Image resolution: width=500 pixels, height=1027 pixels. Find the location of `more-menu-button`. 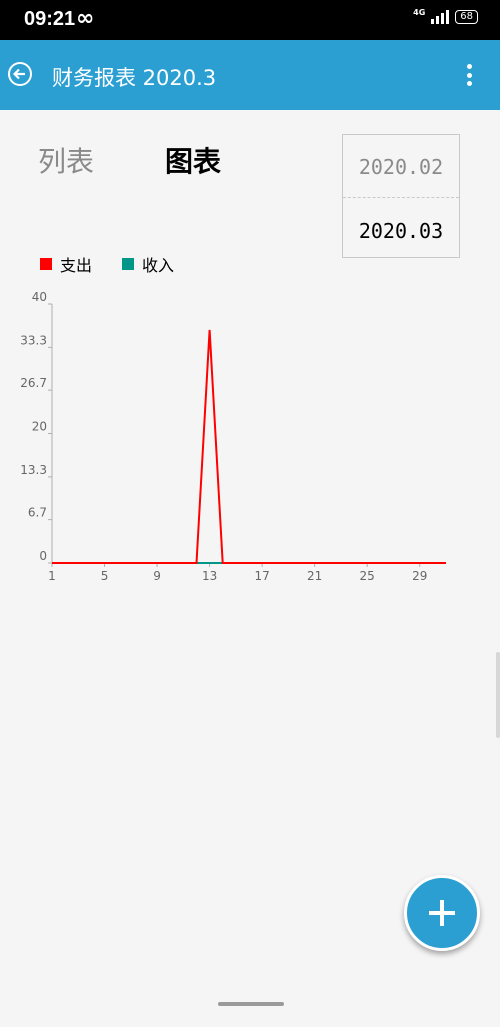

more-menu-button is located at coordinates (469, 75).